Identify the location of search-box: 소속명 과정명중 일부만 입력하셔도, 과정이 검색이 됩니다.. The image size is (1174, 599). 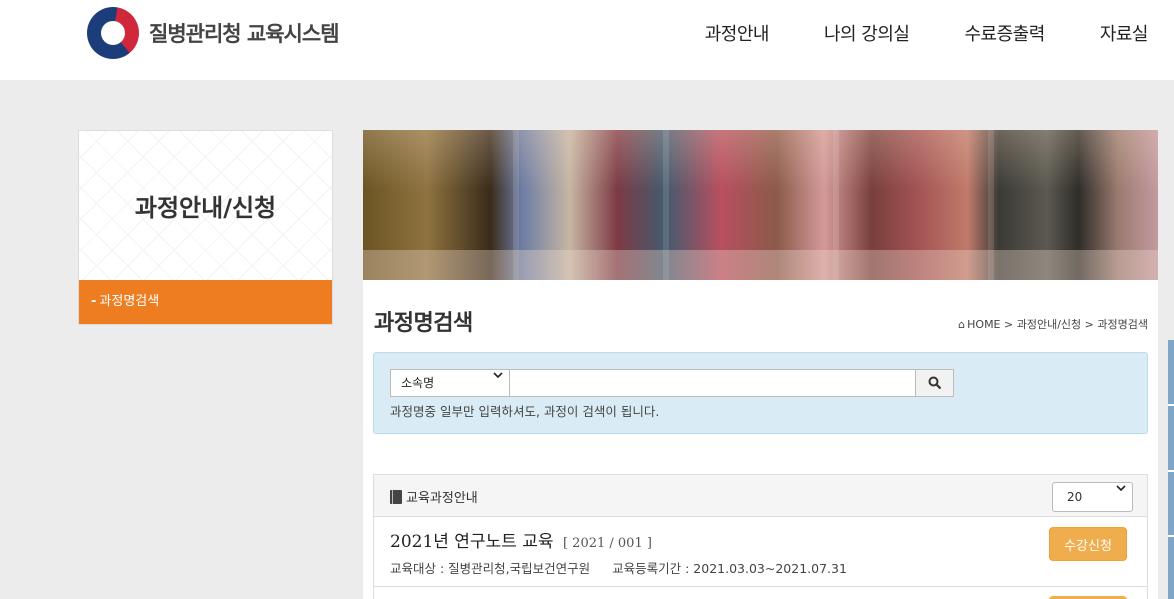
(760, 393).